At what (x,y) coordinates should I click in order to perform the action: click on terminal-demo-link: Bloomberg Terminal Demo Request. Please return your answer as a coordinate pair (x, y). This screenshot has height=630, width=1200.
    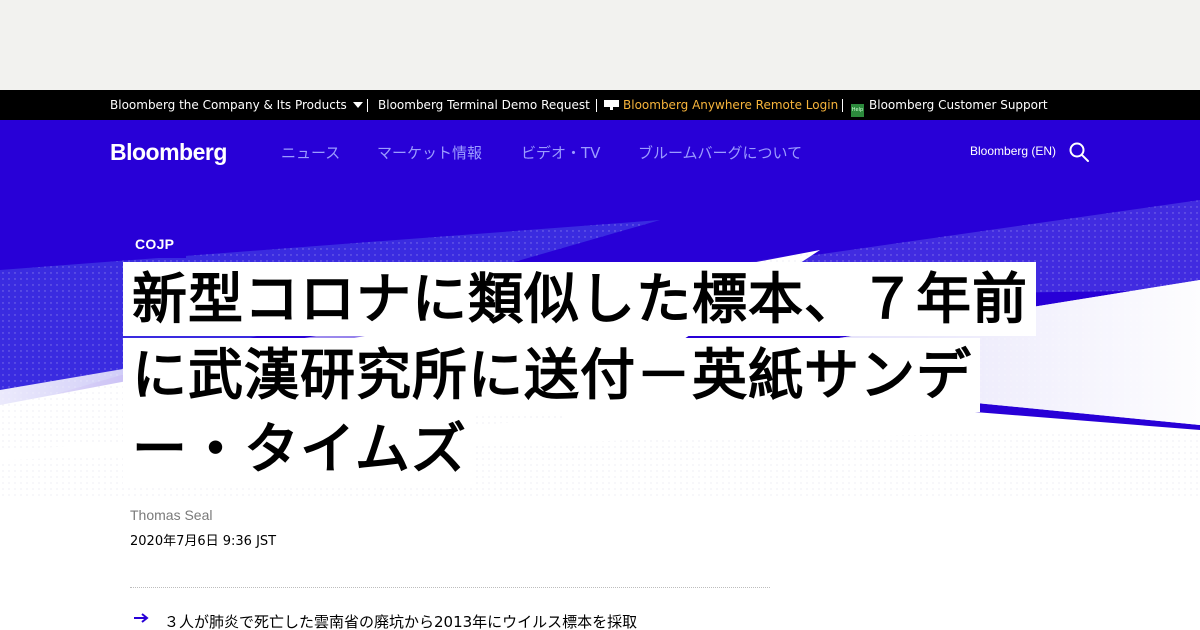
    Looking at the image, I should click on (484, 105).